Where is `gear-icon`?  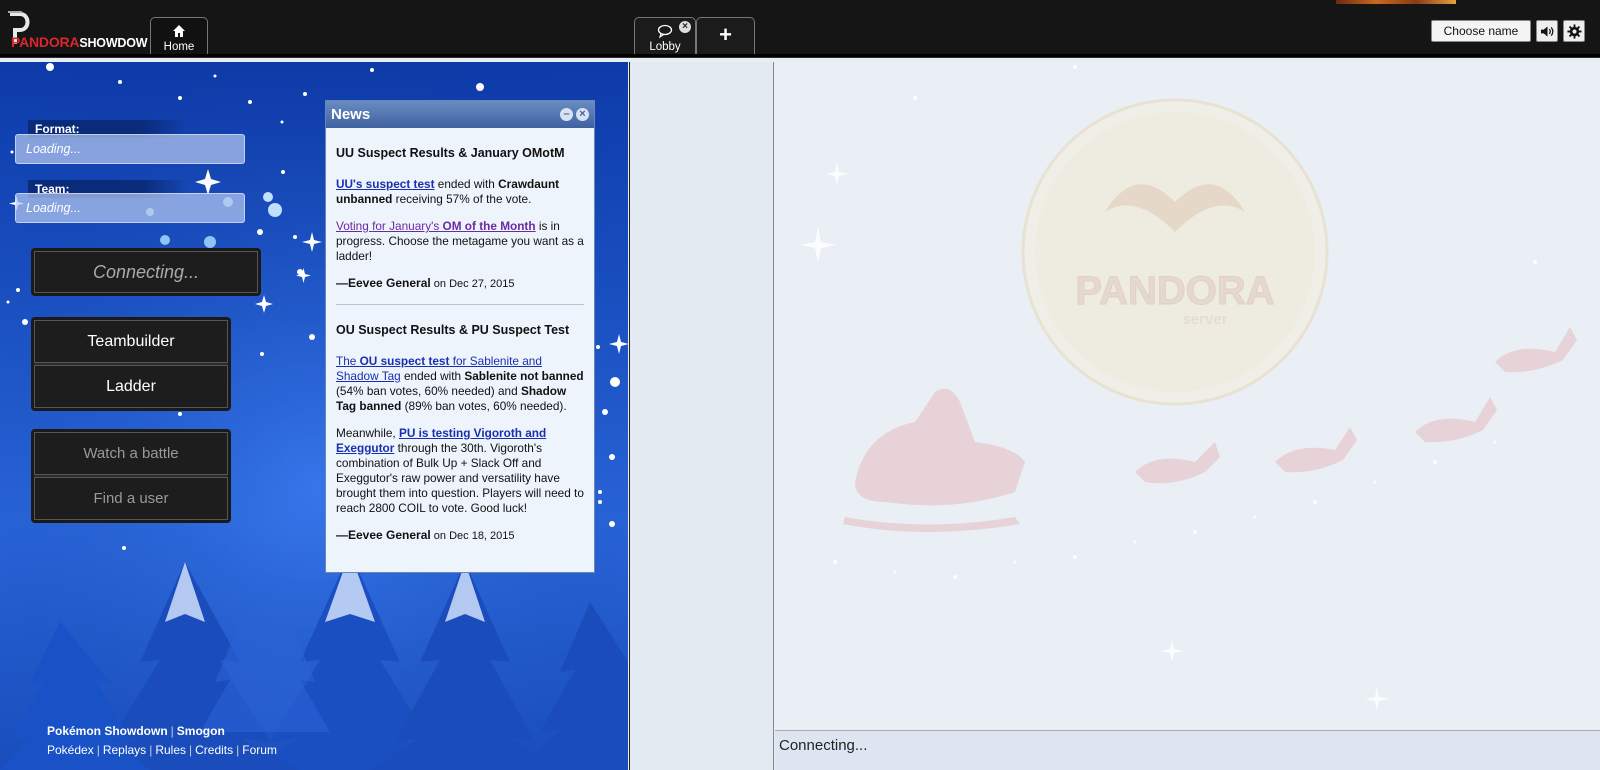
gear-icon is located at coordinates (1574, 31).